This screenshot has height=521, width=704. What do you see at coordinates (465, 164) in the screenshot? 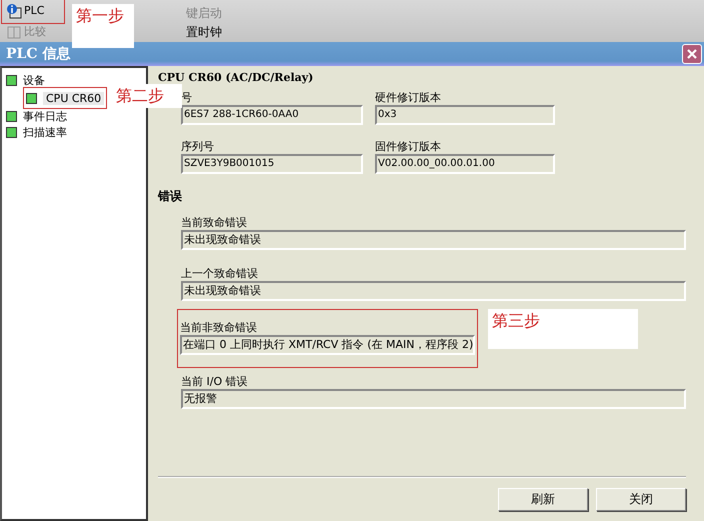
I see `value-field: V02.00.00_00.00.01.00` at bounding box center [465, 164].